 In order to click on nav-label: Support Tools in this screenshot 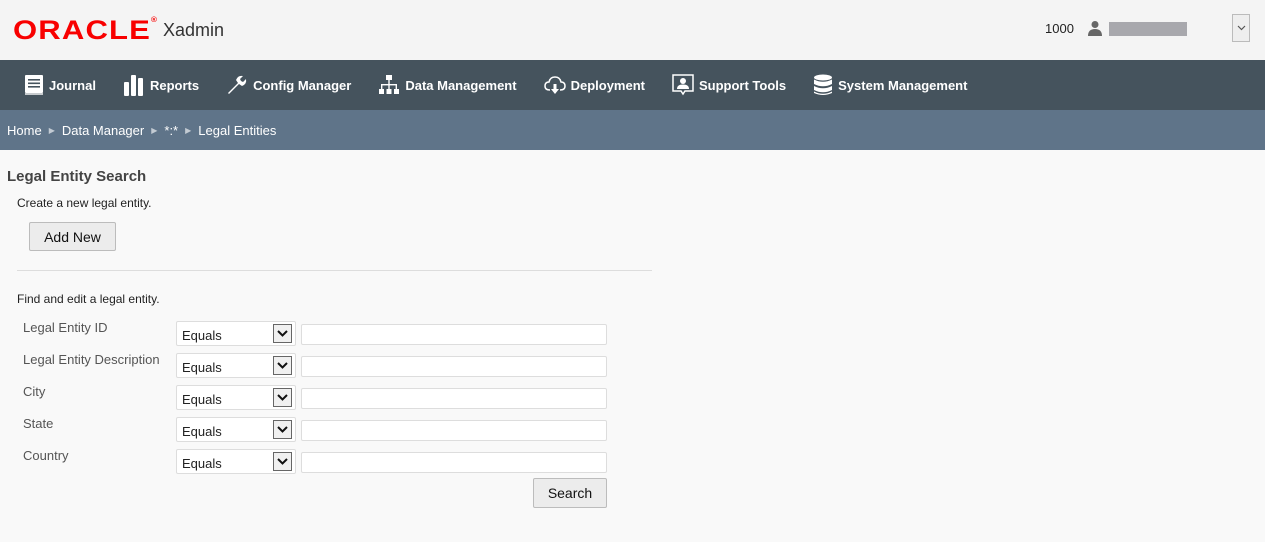, I will do `click(742, 85)`.